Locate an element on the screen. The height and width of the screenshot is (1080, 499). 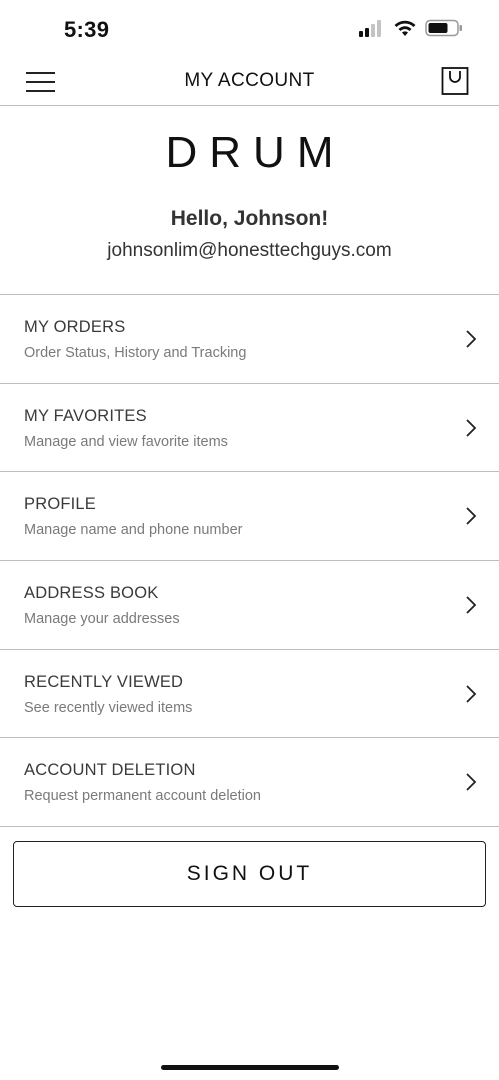
menu-item-address-book: ADDRESS BOOK Manage your addresses is located at coordinates (249, 605).